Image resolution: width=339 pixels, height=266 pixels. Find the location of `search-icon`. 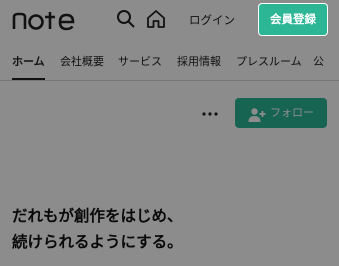

search-icon is located at coordinates (126, 19).